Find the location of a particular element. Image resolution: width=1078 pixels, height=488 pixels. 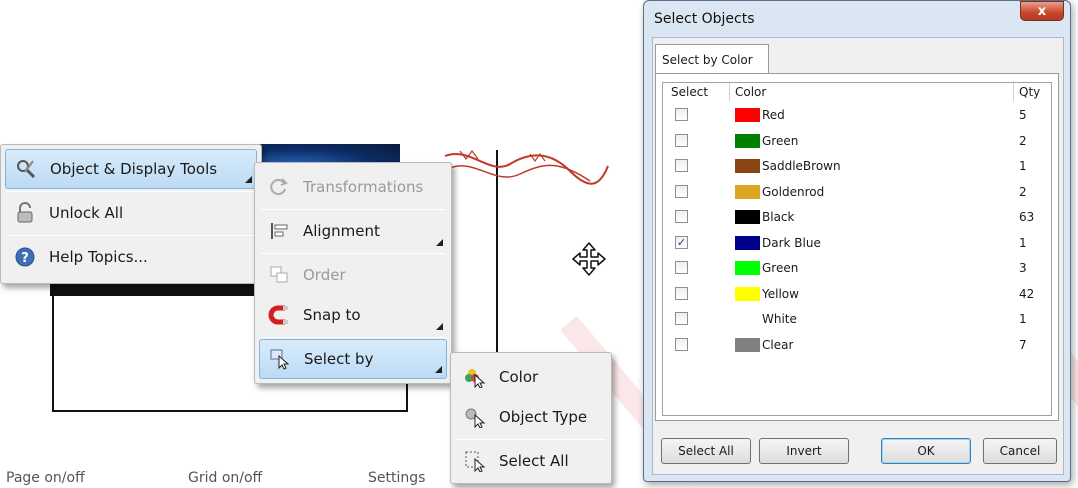

order-icon is located at coordinates (279, 275).